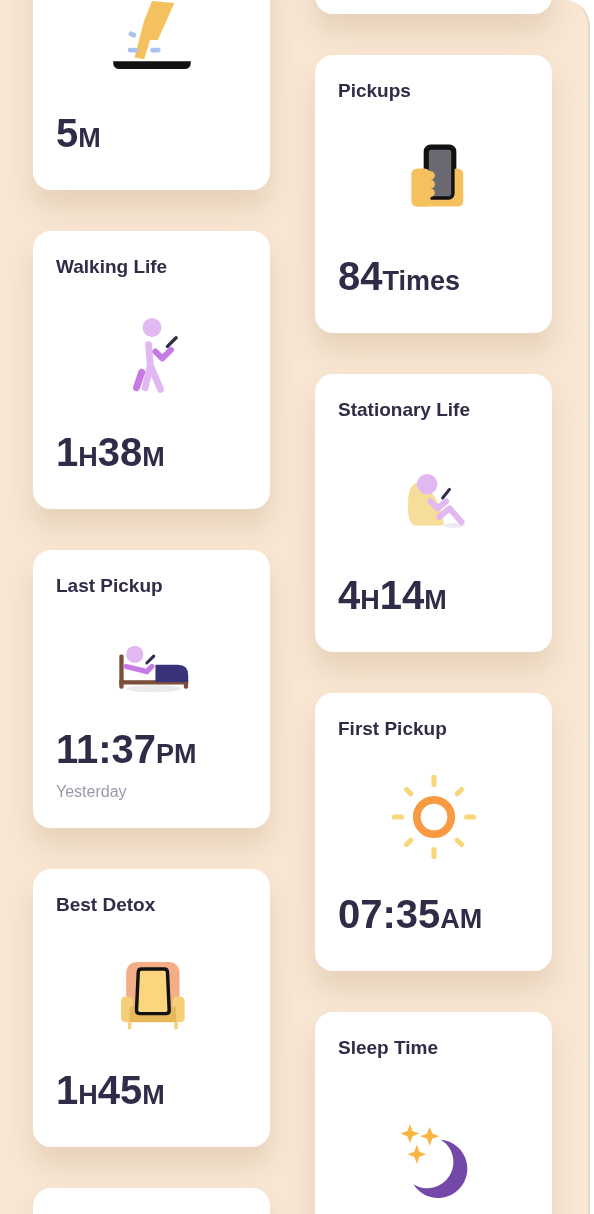 Image resolution: width=594 pixels, height=1214 pixels. I want to click on stat-card: 5M, so click(151, 95).